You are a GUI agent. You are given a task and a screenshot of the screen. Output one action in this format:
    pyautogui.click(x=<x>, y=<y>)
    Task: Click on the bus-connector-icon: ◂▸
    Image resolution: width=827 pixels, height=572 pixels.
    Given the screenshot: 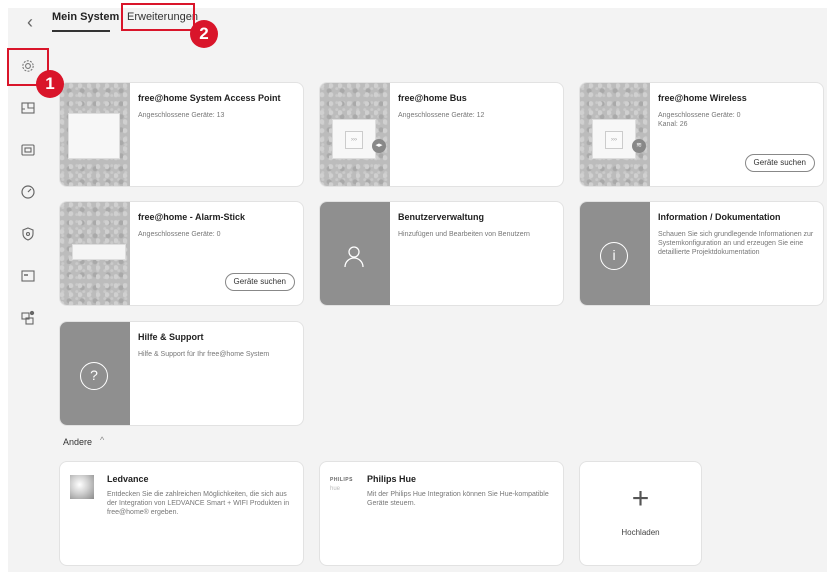 What is the action you would take?
    pyautogui.click(x=379, y=146)
    